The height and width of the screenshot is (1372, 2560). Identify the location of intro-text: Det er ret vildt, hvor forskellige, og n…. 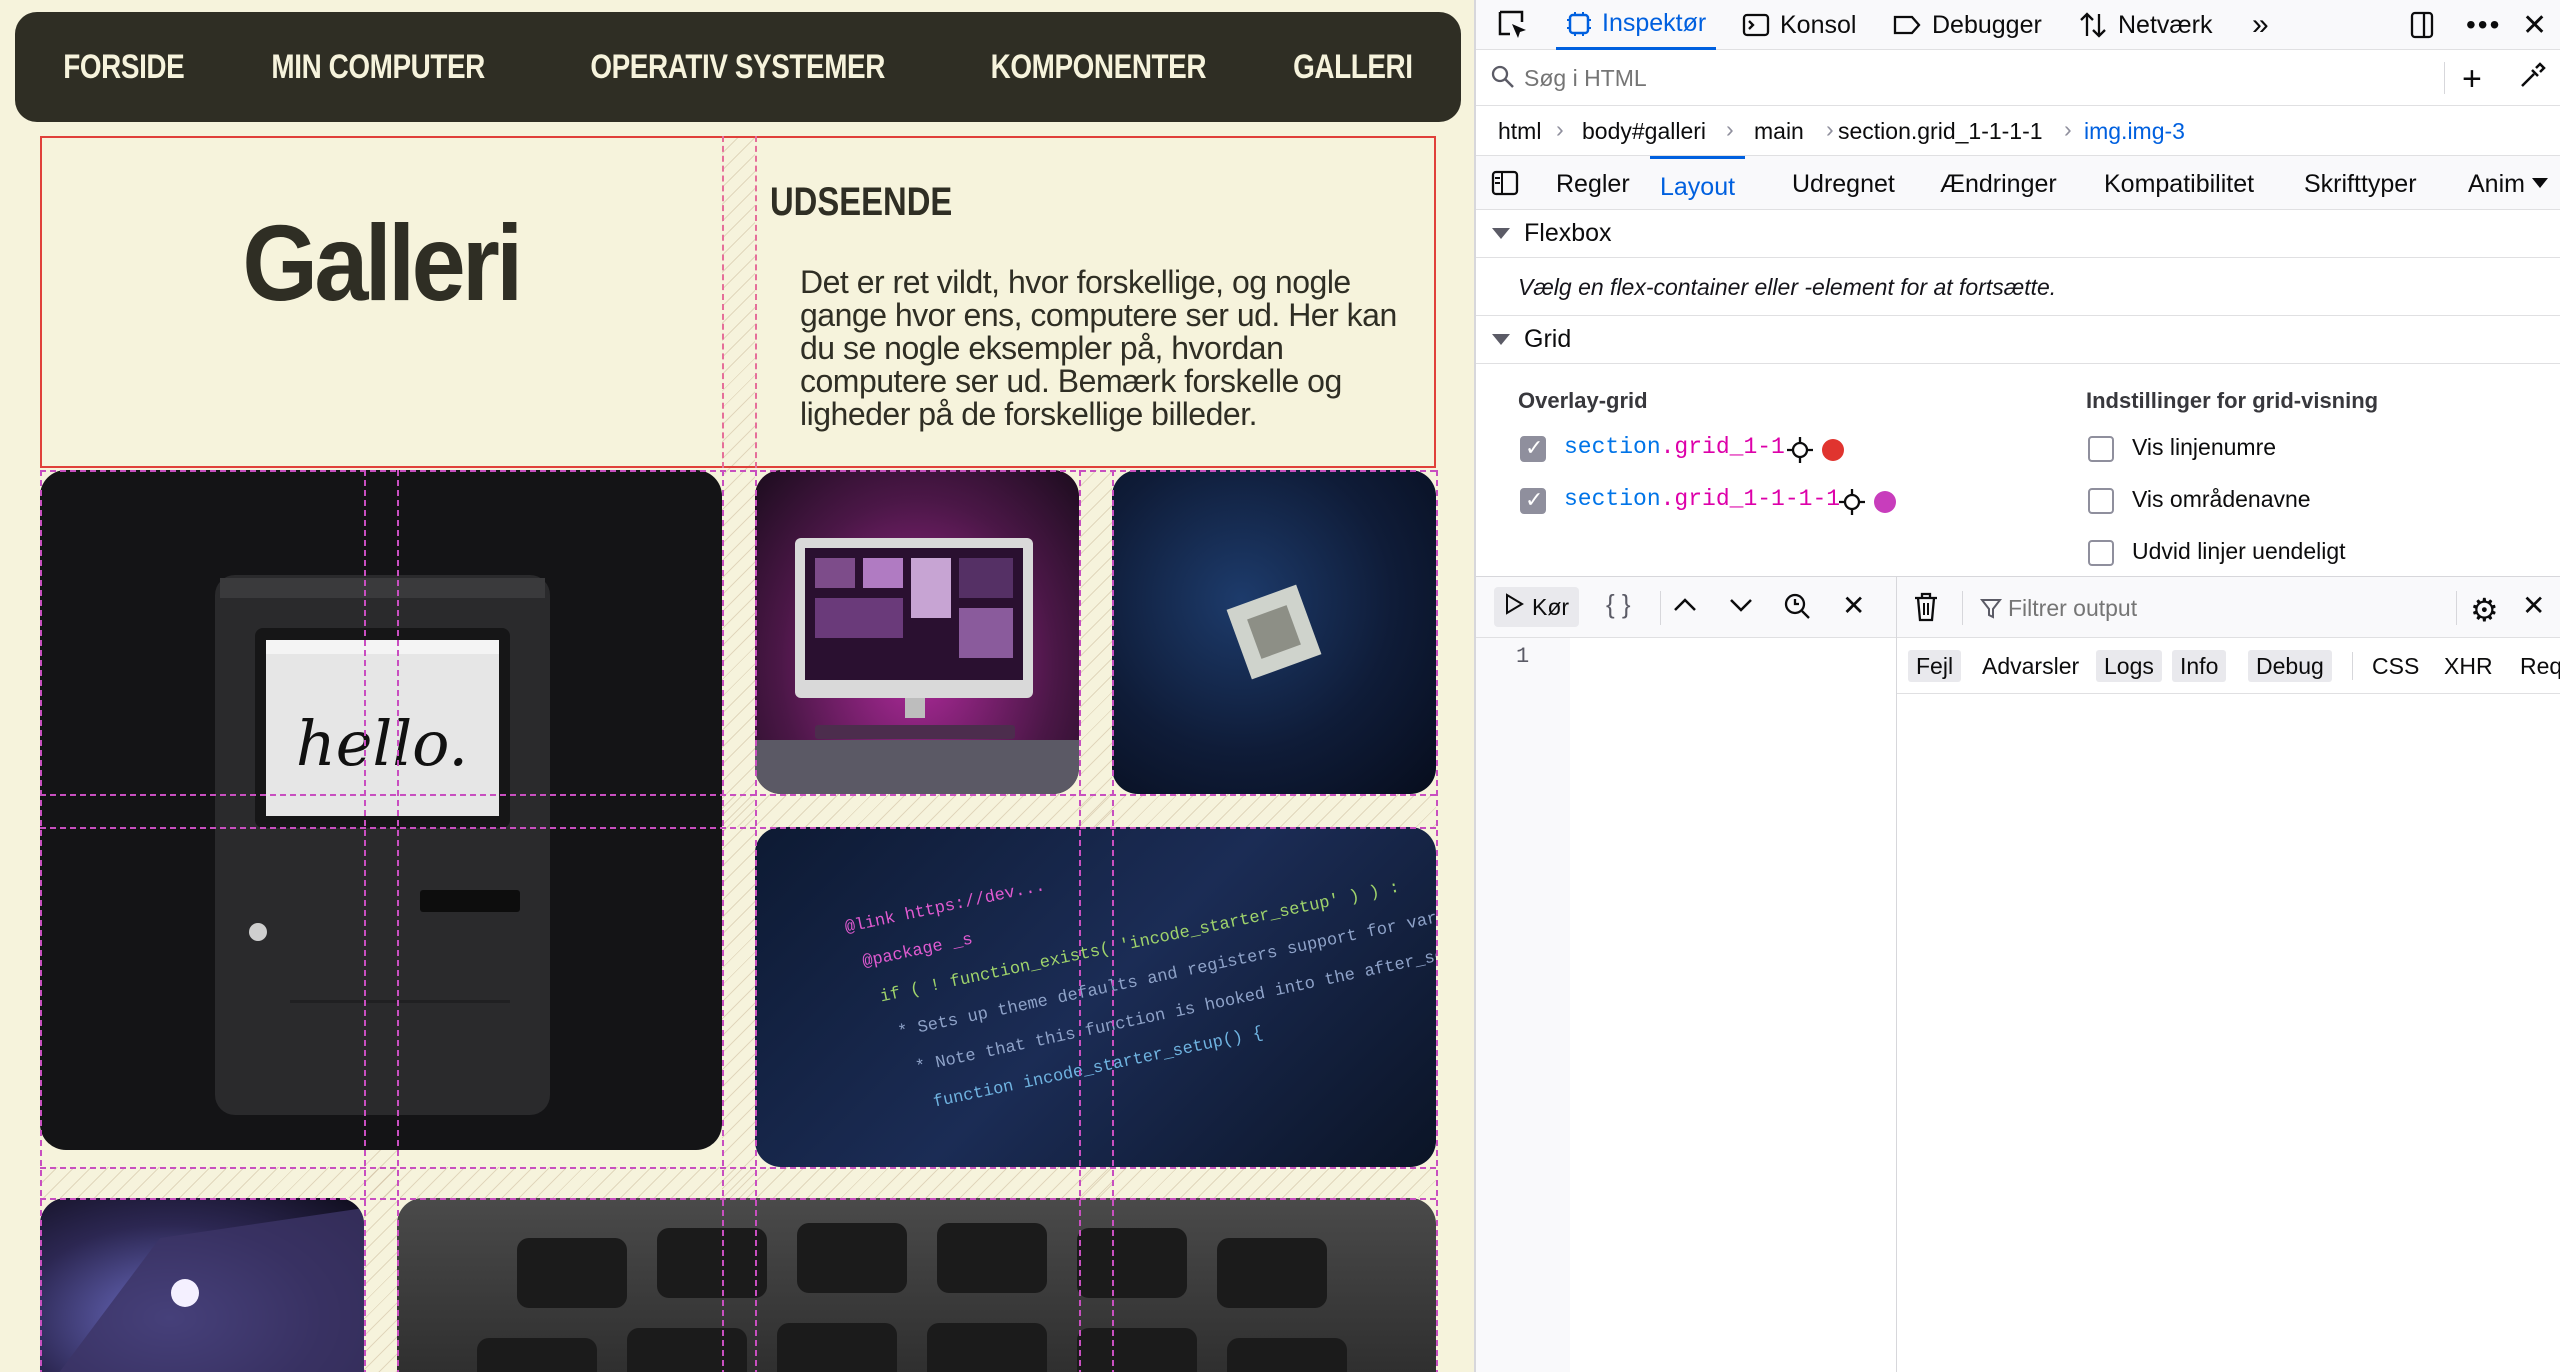
(1098, 348).